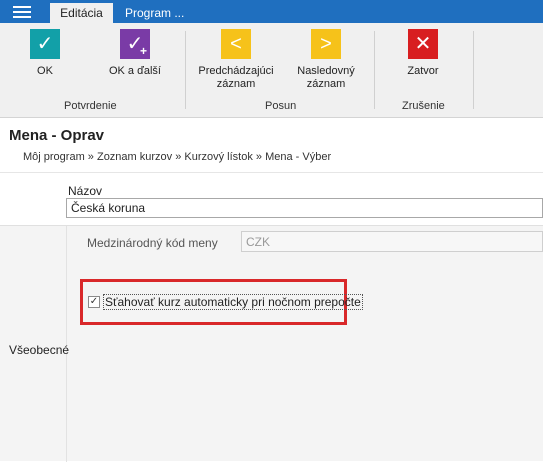  Describe the element at coordinates (94, 302) in the screenshot. I see `auto-download-checkbox: ✓` at that location.